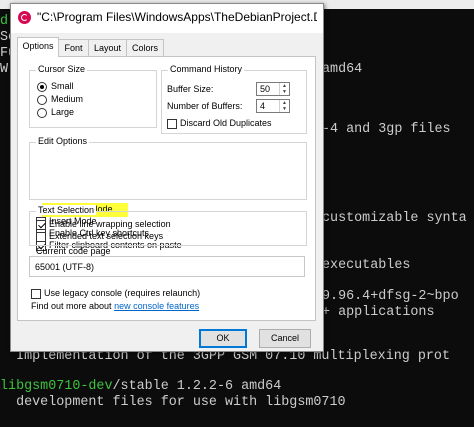 The image size is (474, 427). What do you see at coordinates (62, 112) in the screenshot?
I see `cursor-large-label: Large` at bounding box center [62, 112].